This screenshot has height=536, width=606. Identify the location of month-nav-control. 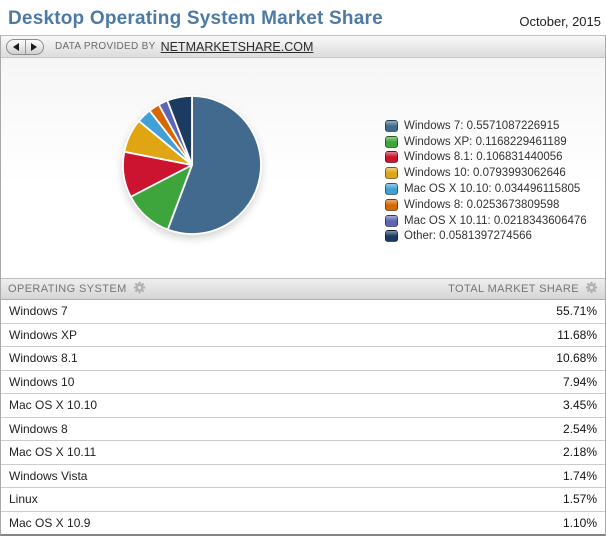
(25, 46).